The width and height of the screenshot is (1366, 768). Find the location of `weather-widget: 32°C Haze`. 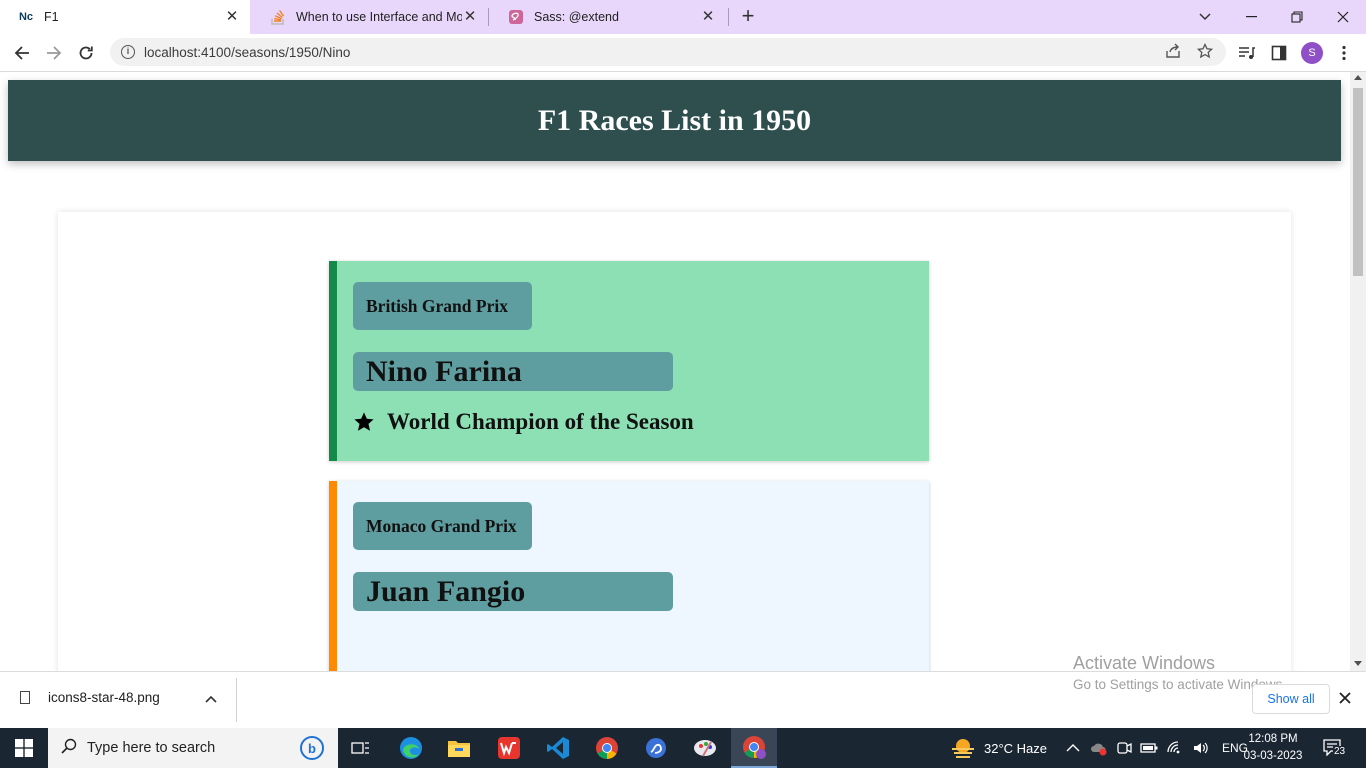

weather-widget: 32°C Haze is located at coordinates (998, 748).